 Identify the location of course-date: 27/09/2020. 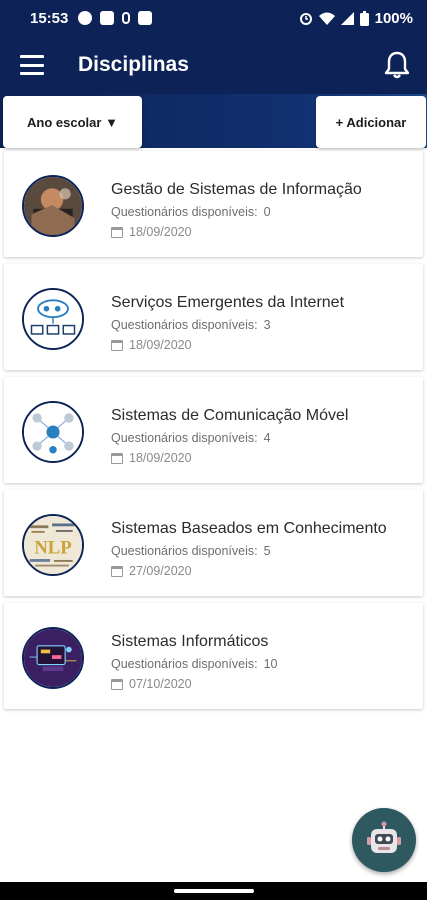
(151, 571).